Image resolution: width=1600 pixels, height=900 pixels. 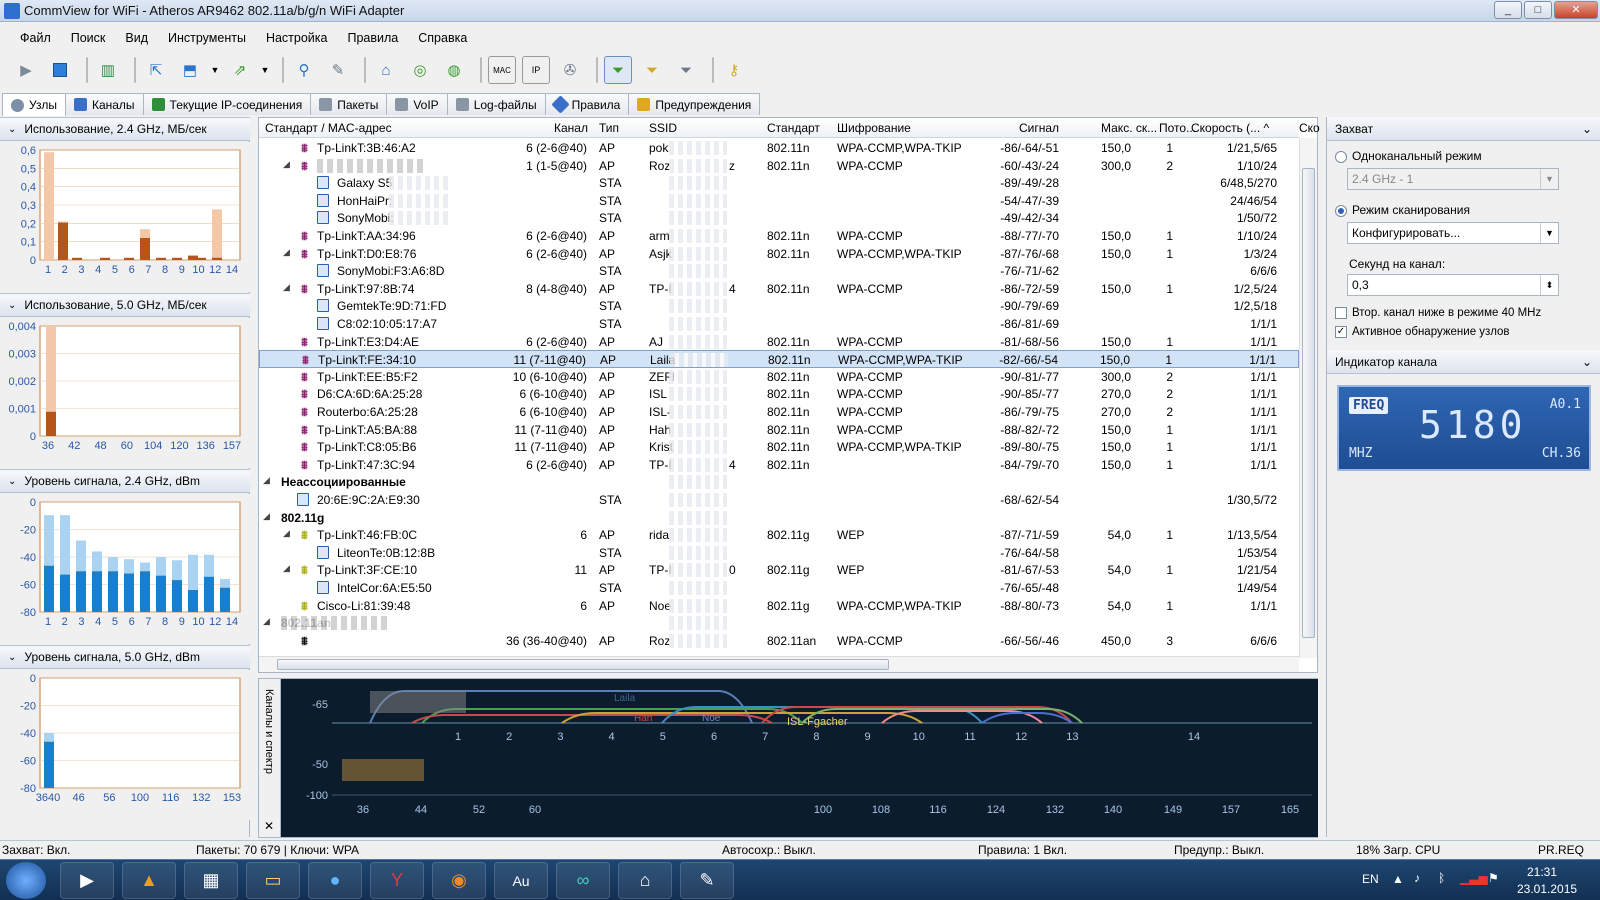 I want to click on table-row: IntelCor:6A:E5:50 STA -76/-65/-48 1/49/54, so click(x=779, y=588).